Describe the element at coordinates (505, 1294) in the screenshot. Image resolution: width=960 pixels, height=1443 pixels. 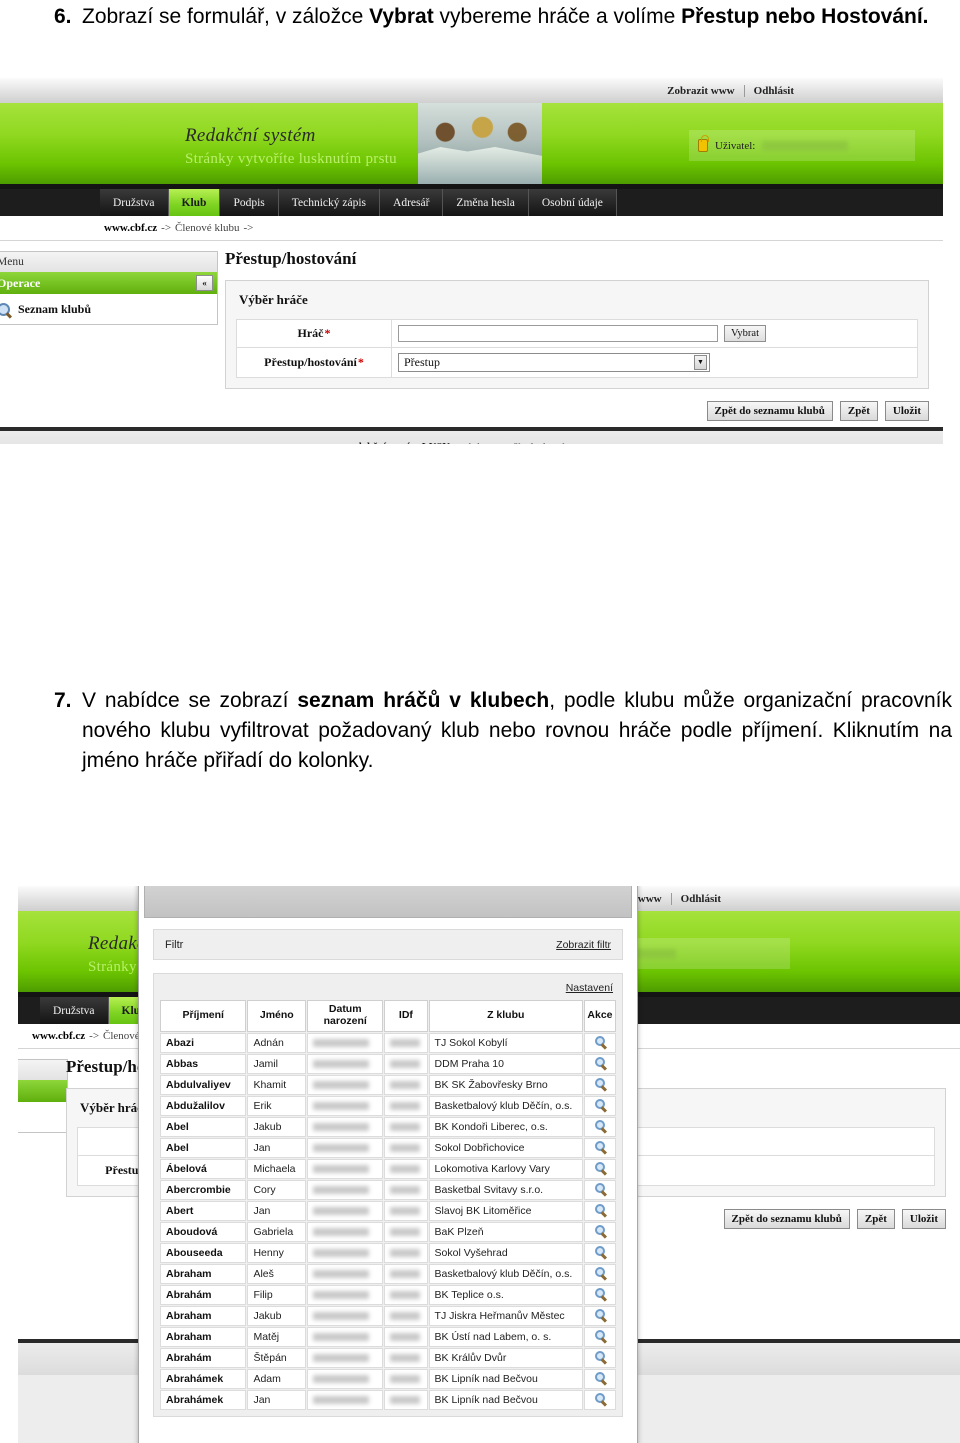
I see `cell-club: BK Teplice o.s.` at that location.